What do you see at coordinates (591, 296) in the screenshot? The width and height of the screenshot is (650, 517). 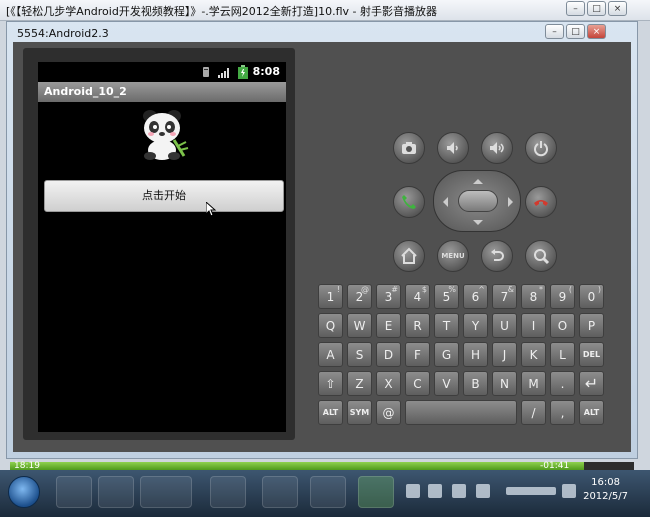 I see `key-0: 0)` at bounding box center [591, 296].